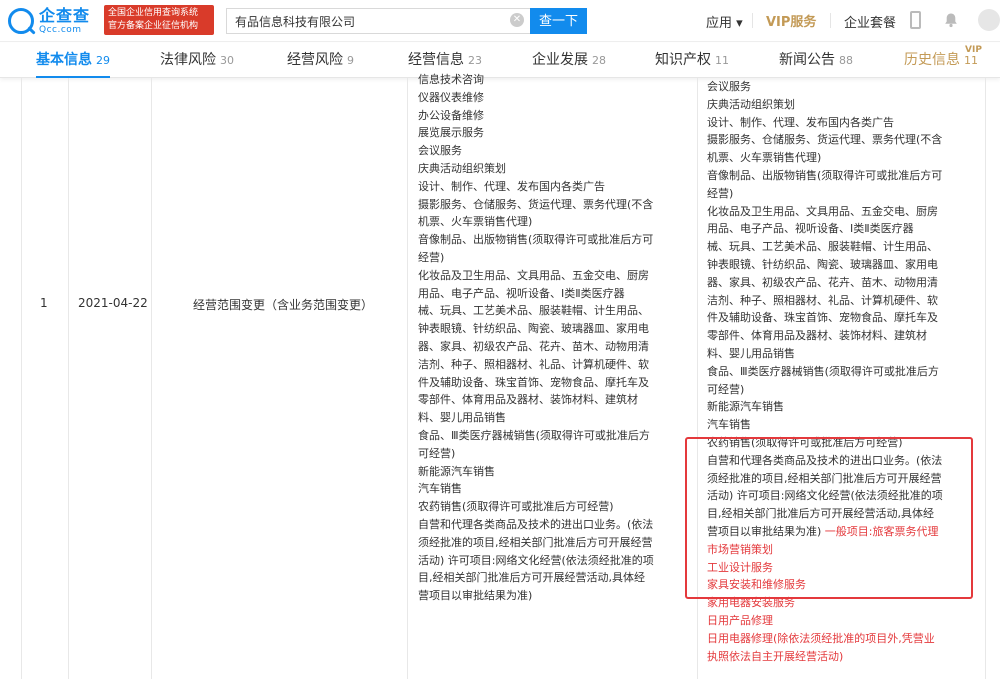 Image resolution: width=1000 pixels, height=679 pixels. What do you see at coordinates (870, 21) in the screenshot?
I see `enterprise-package-link: 企业套餐` at bounding box center [870, 21].